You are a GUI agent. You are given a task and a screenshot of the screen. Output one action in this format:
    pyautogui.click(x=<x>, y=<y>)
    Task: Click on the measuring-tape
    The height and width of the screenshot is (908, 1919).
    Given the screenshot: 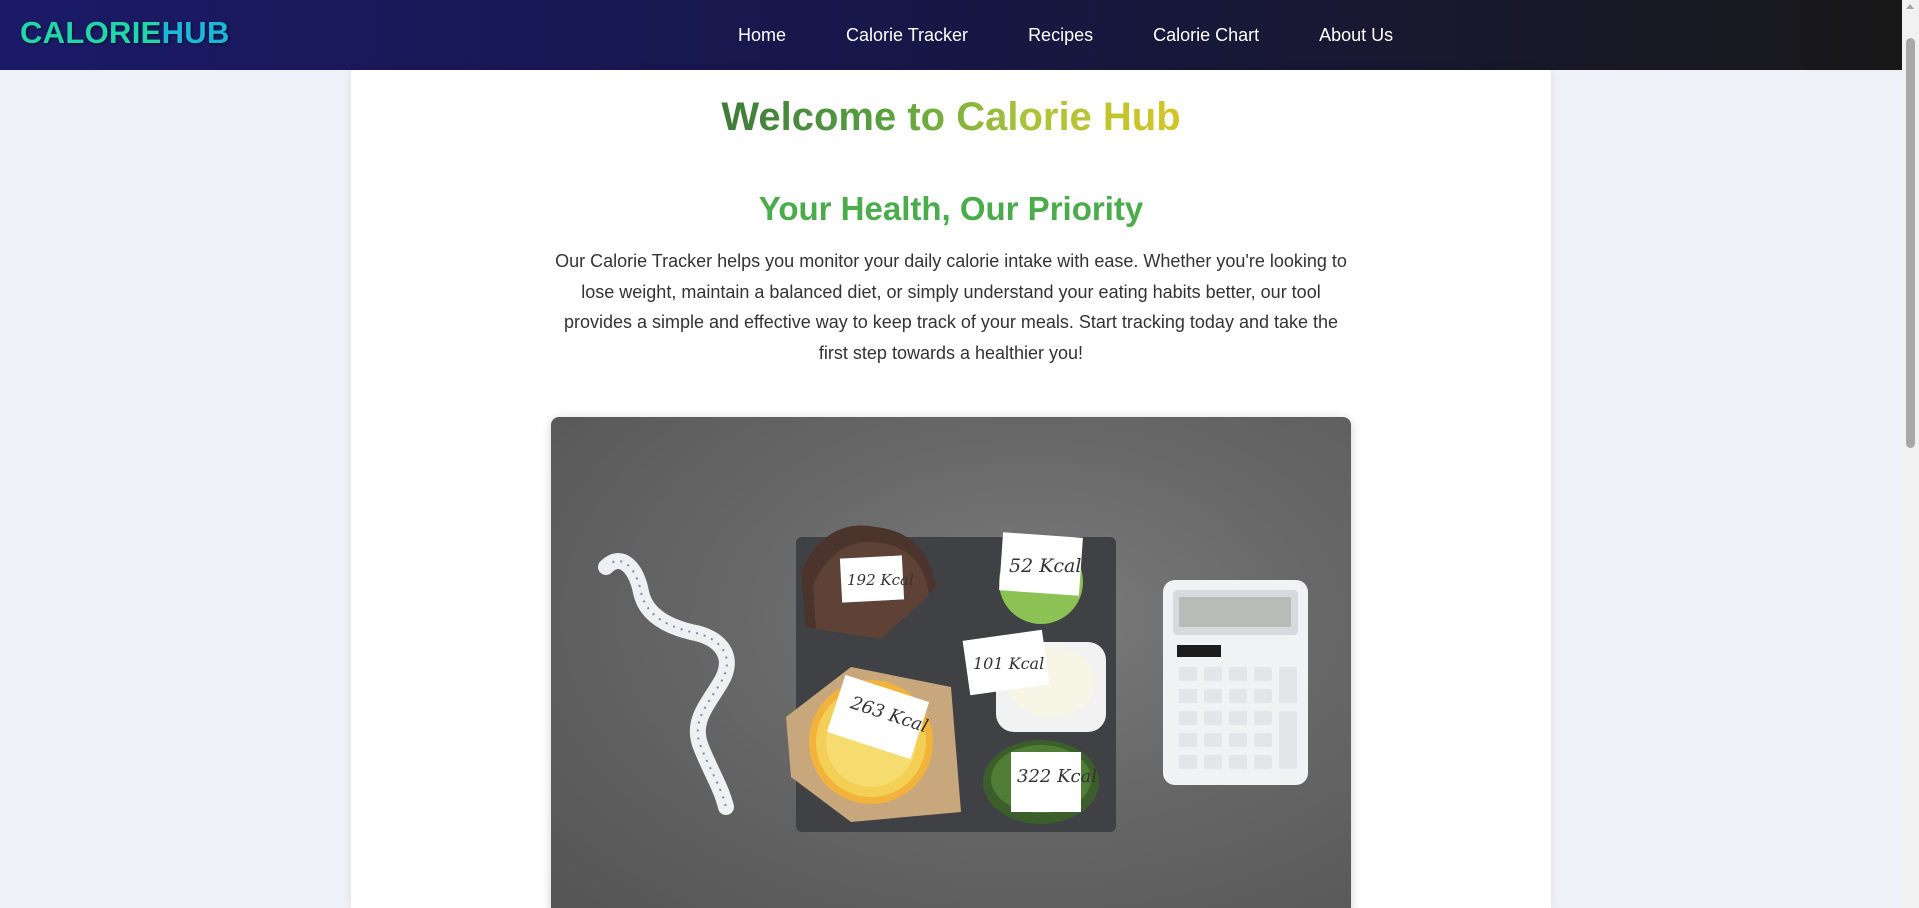 What is the action you would take?
    pyautogui.click(x=666, y=684)
    